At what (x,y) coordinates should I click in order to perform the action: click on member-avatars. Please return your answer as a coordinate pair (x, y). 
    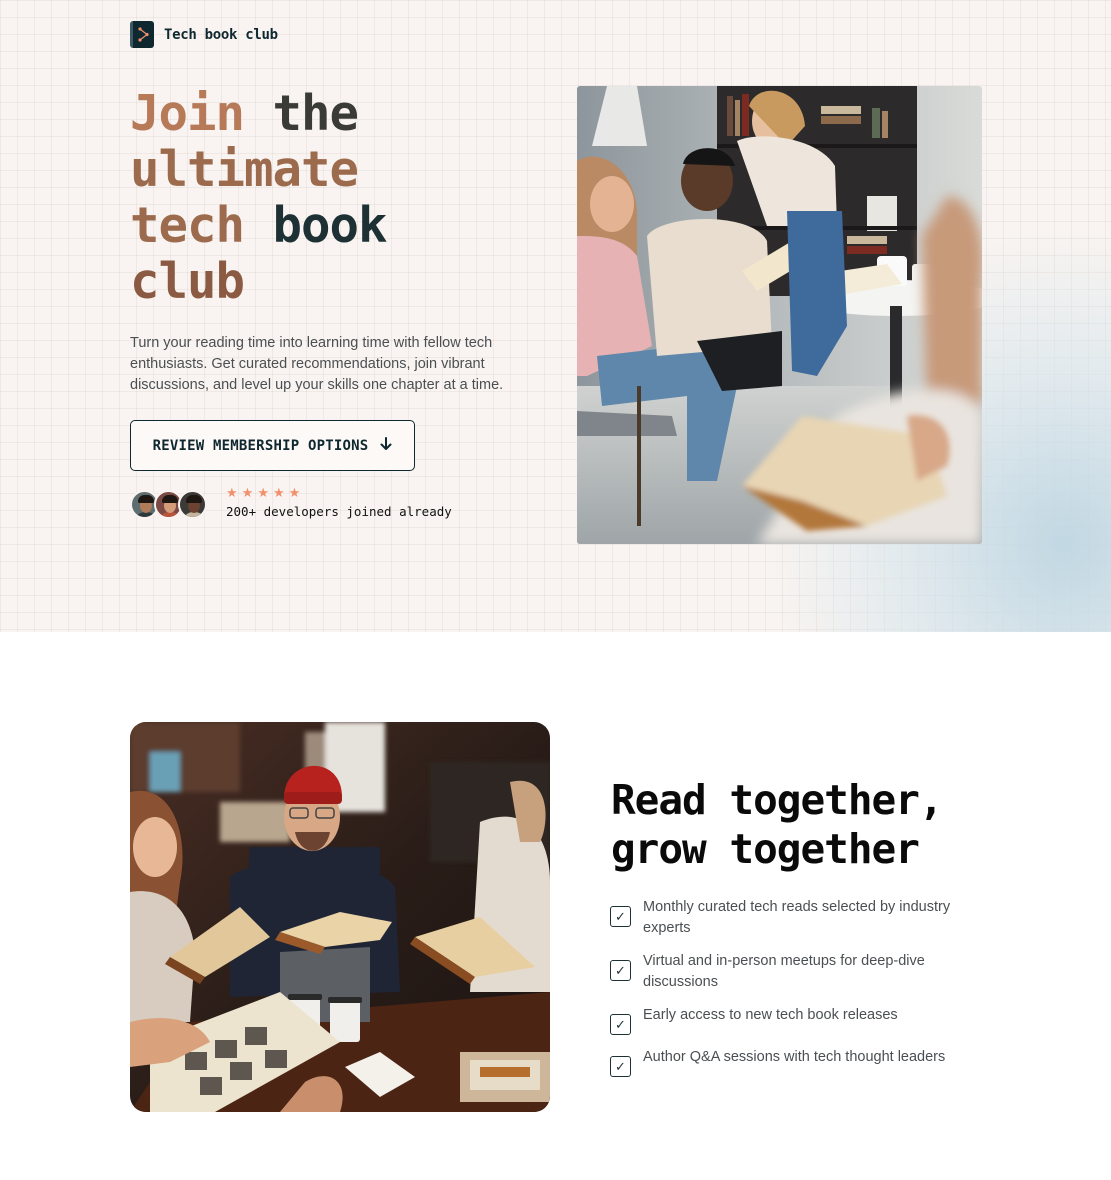
    Looking at the image, I should click on (168, 504).